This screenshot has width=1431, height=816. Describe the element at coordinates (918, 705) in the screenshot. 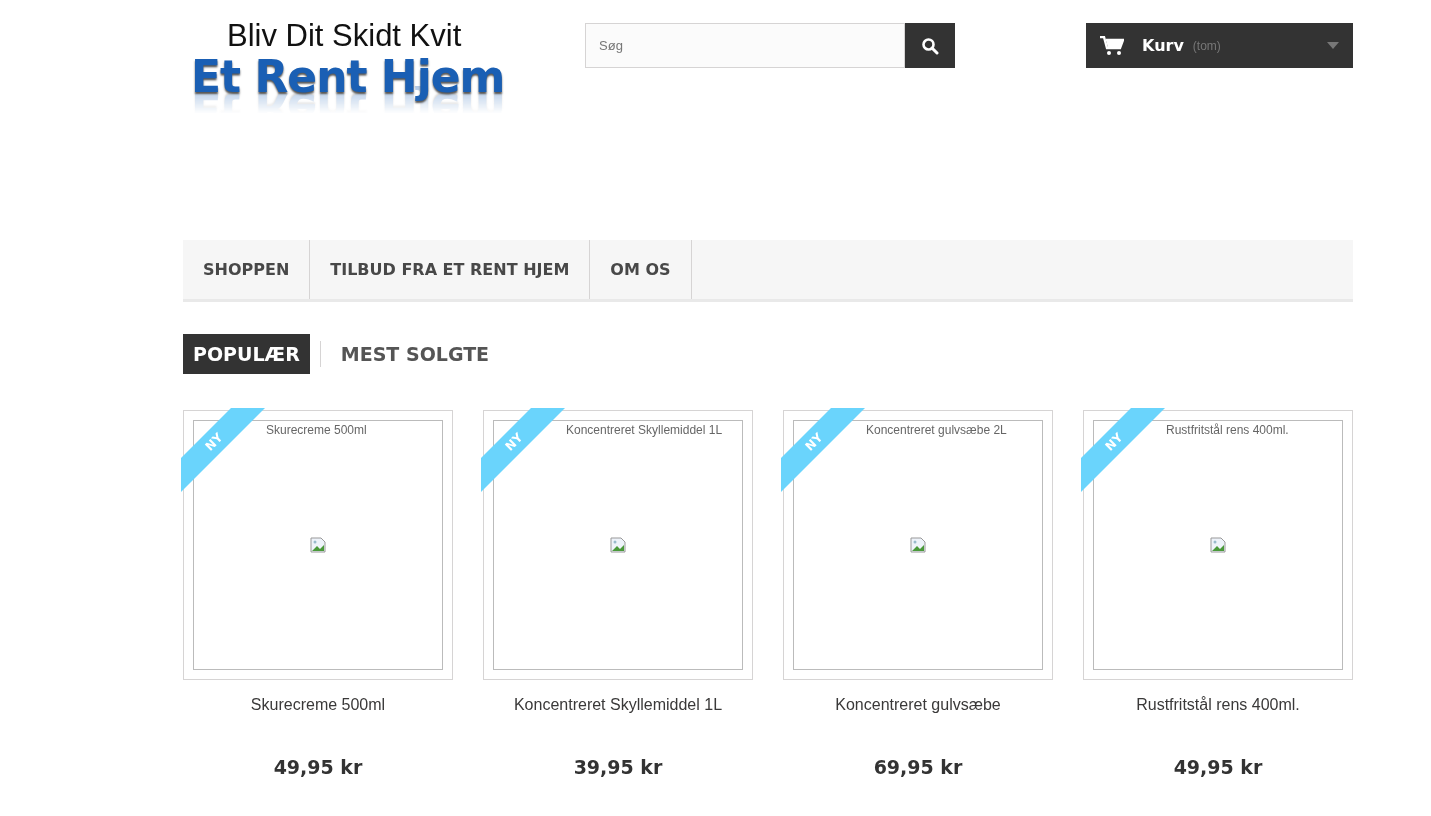

I see `product-name: Koncentreret gulvsæbe` at that location.